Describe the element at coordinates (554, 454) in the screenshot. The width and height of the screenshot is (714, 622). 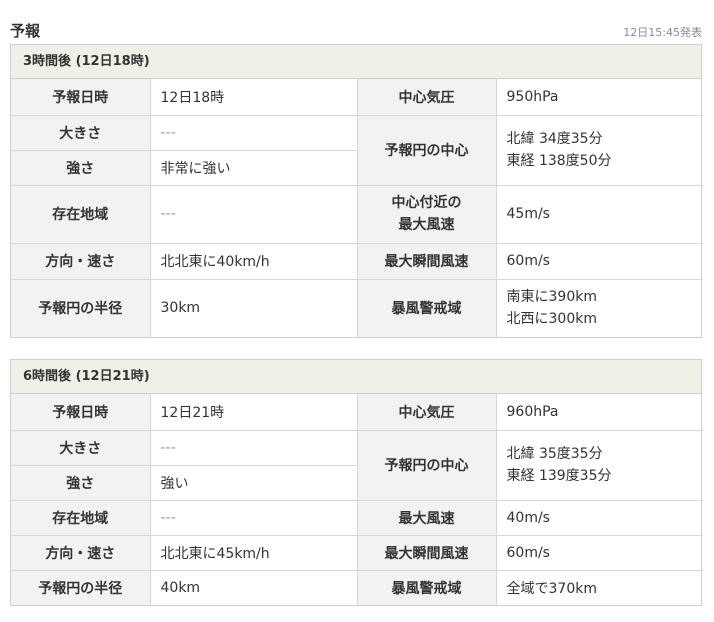
I see `center-latitude: 北緯 35度35分` at that location.